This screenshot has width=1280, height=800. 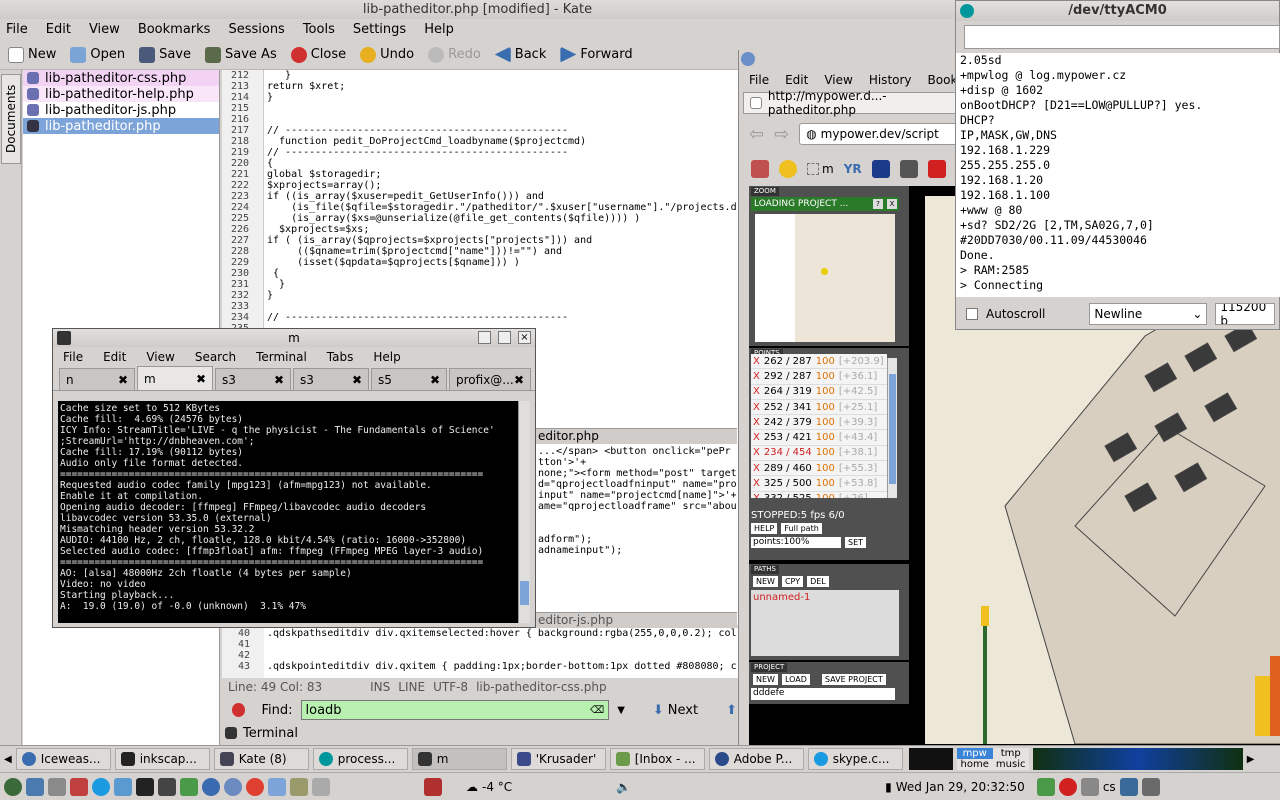 What do you see at coordinates (1245, 314) in the screenshot?
I see `baud-rate-select: 115200 b` at bounding box center [1245, 314].